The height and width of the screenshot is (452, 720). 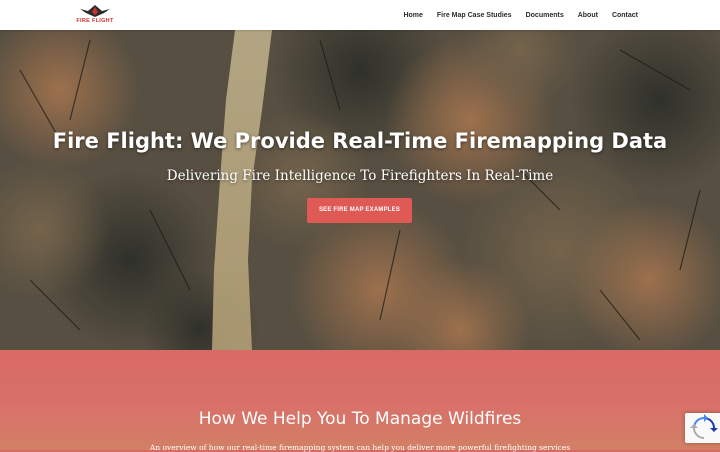 I want to click on recaptcha-icon, so click(x=704, y=426).